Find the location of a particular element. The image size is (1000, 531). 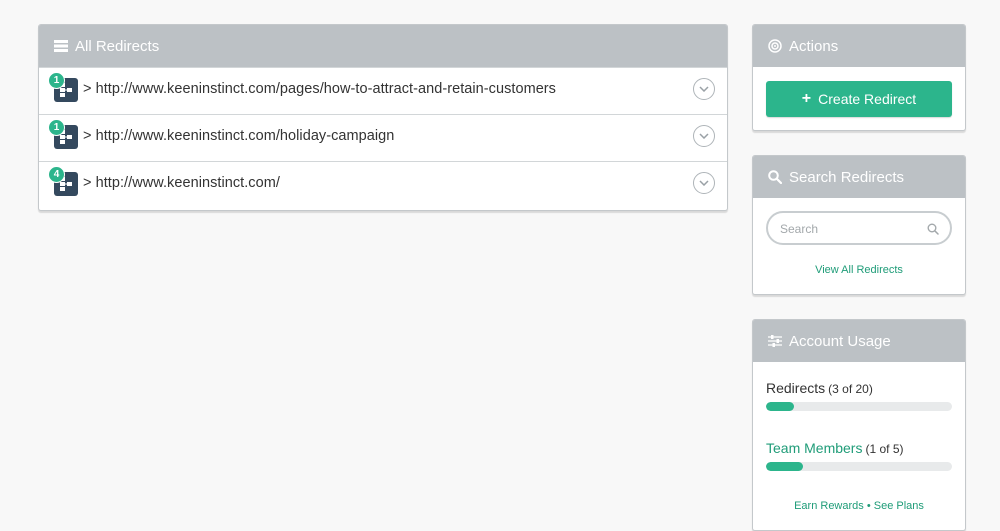

search-redirects-panel: Search Redirects View All Redirects is located at coordinates (859, 225).